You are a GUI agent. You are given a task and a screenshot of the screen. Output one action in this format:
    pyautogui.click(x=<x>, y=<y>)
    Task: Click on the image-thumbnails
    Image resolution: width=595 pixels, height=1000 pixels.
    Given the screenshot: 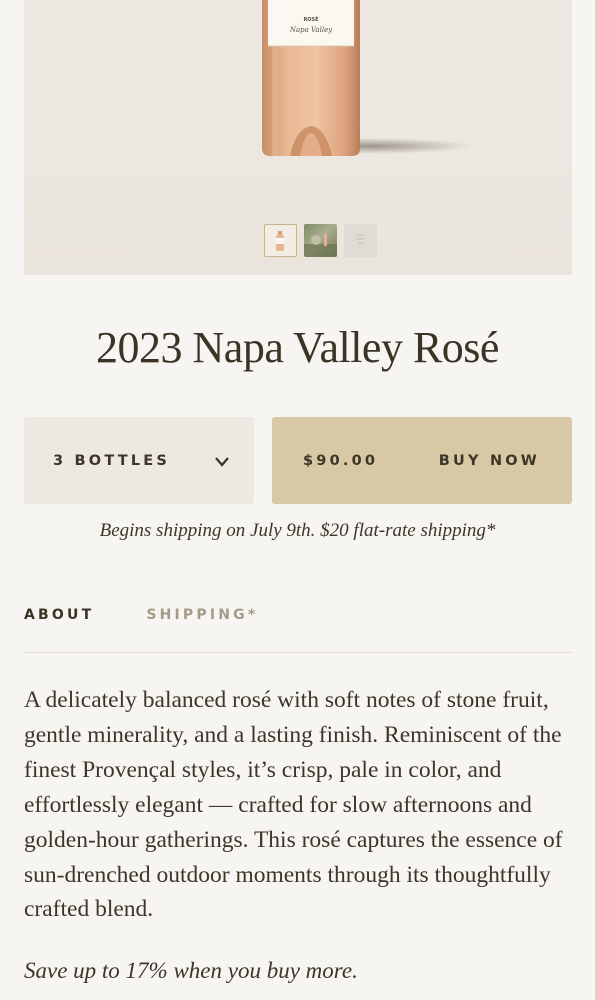 What is the action you would take?
    pyautogui.click(x=320, y=240)
    